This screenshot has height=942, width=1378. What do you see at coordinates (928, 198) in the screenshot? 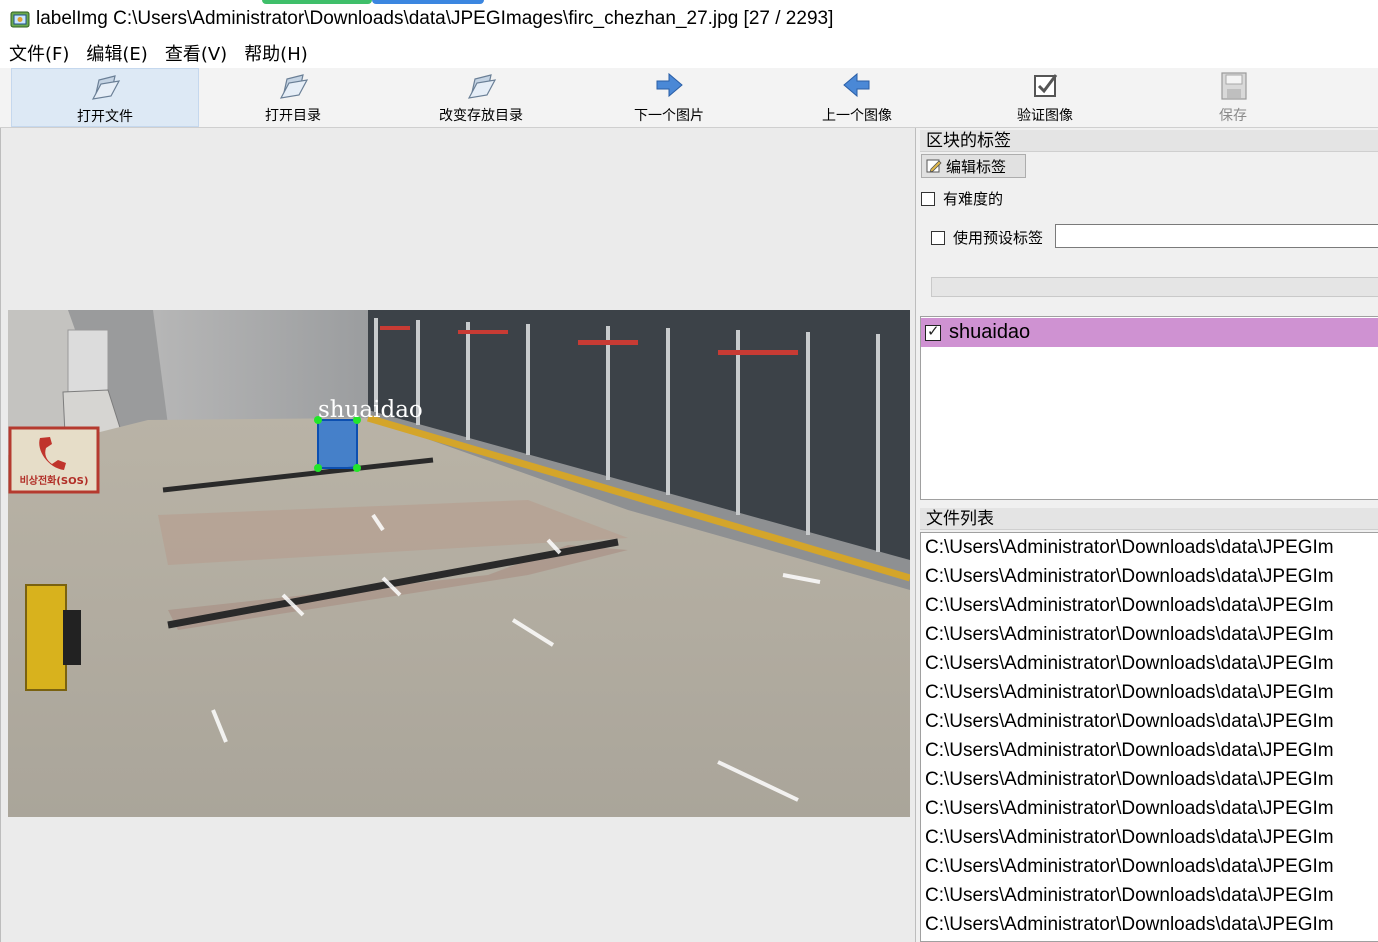
I see `difficult-checkbox` at bounding box center [928, 198].